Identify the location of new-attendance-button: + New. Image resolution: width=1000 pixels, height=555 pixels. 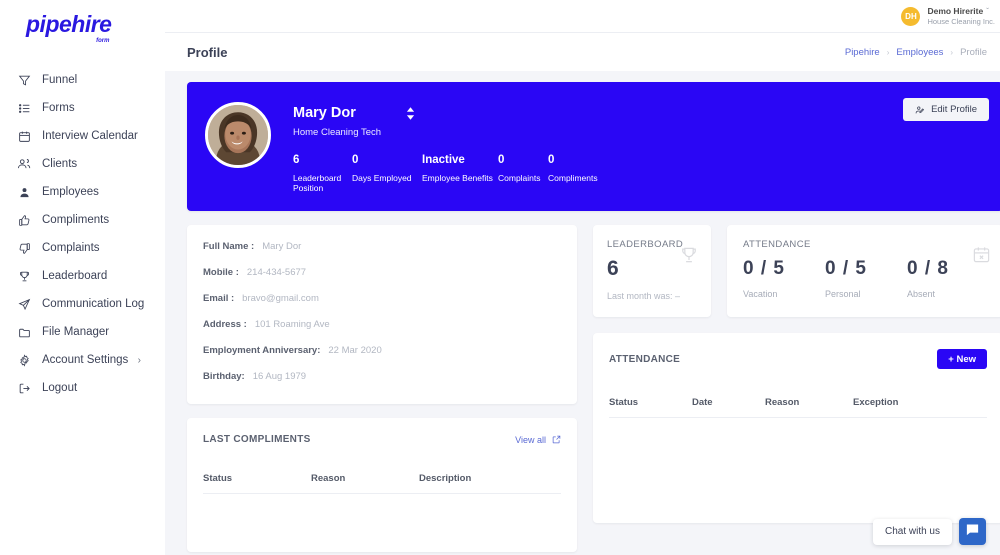
(962, 359).